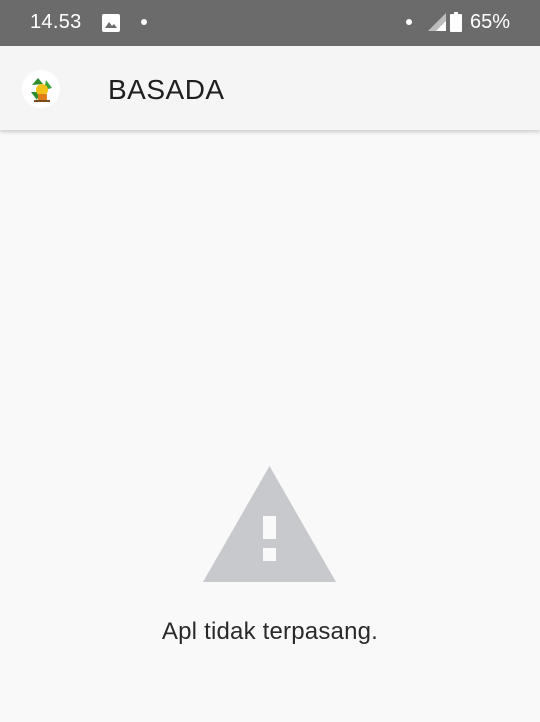  I want to click on app-title: BASADA, so click(166, 89).